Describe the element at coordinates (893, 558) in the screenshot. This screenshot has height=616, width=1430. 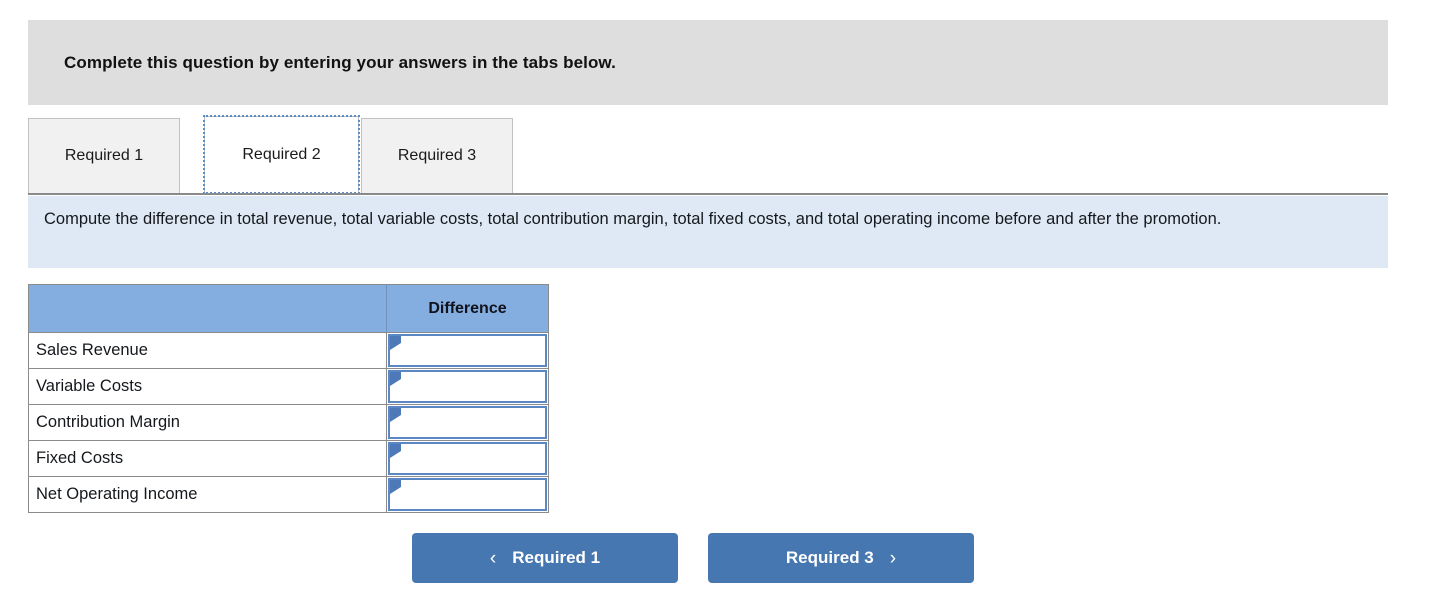
I see `chevron-right-icon: ›` at that location.